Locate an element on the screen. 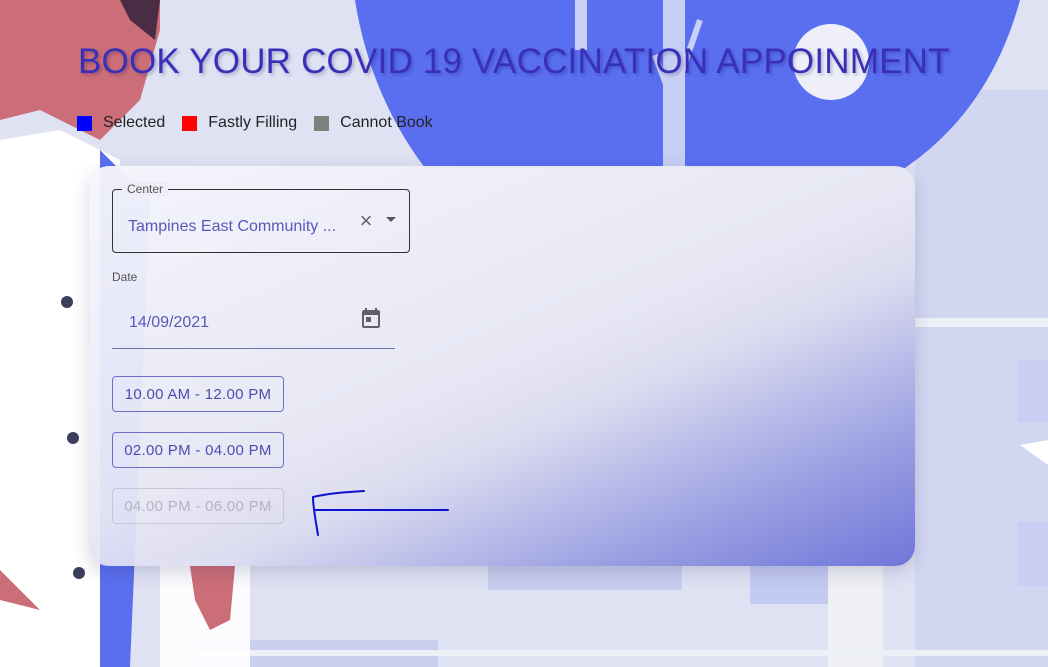  legend-item-fastly-filling: Fastly Filling is located at coordinates (239, 123).